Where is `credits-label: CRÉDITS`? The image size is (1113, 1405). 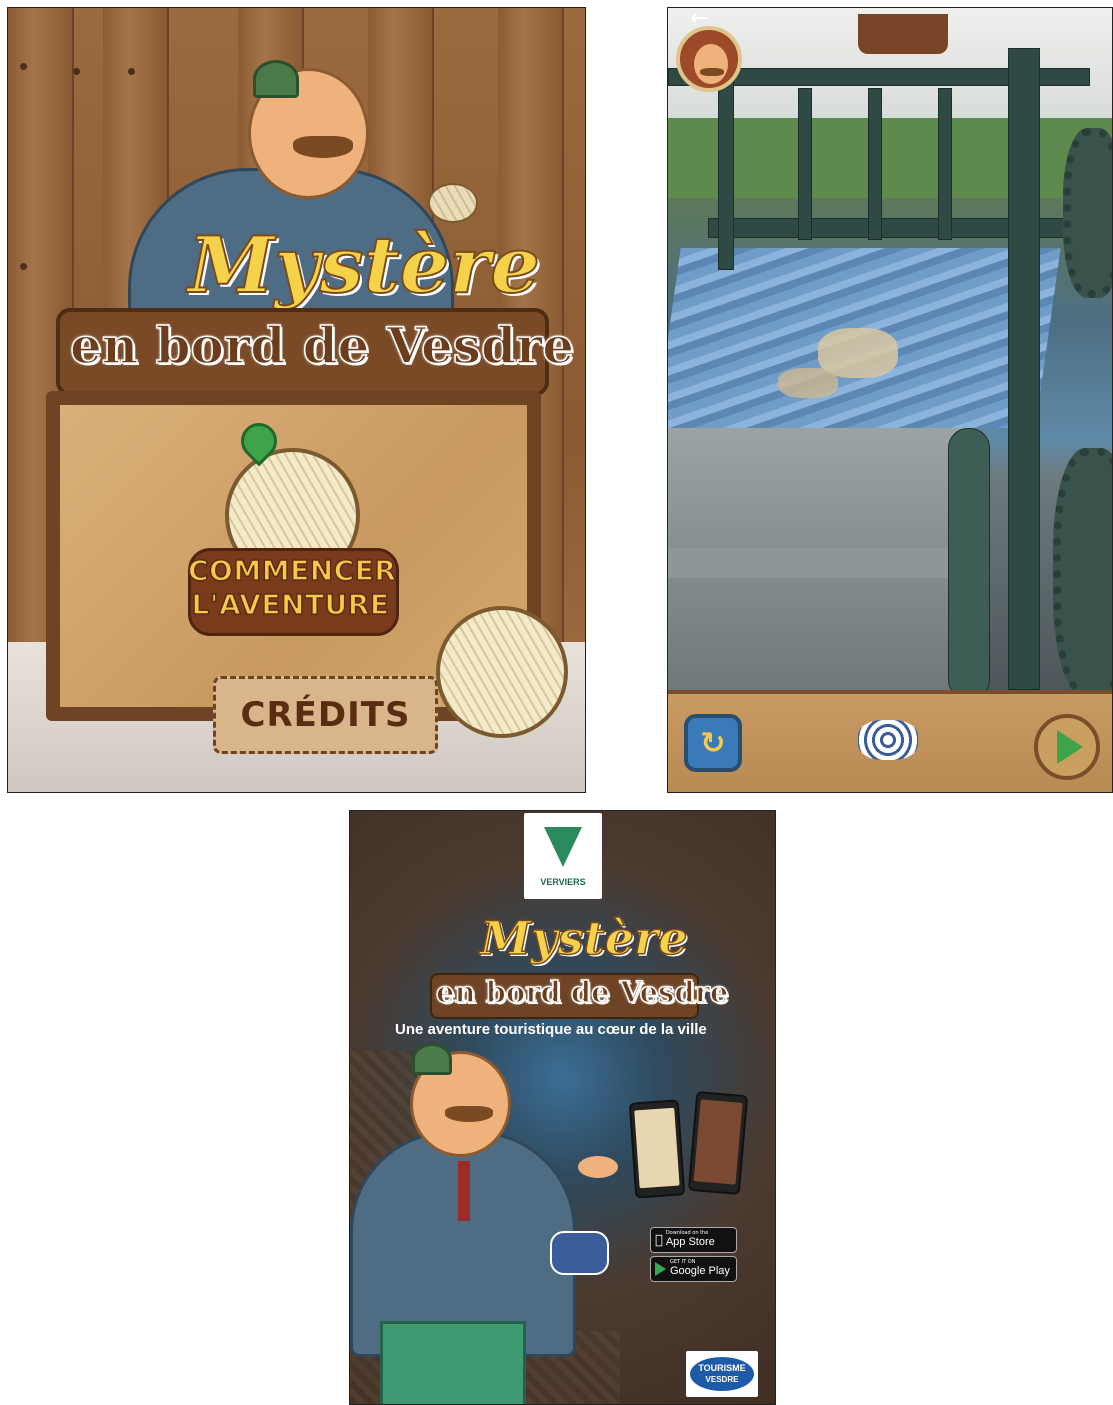 credits-label: CRÉDITS is located at coordinates (325, 715).